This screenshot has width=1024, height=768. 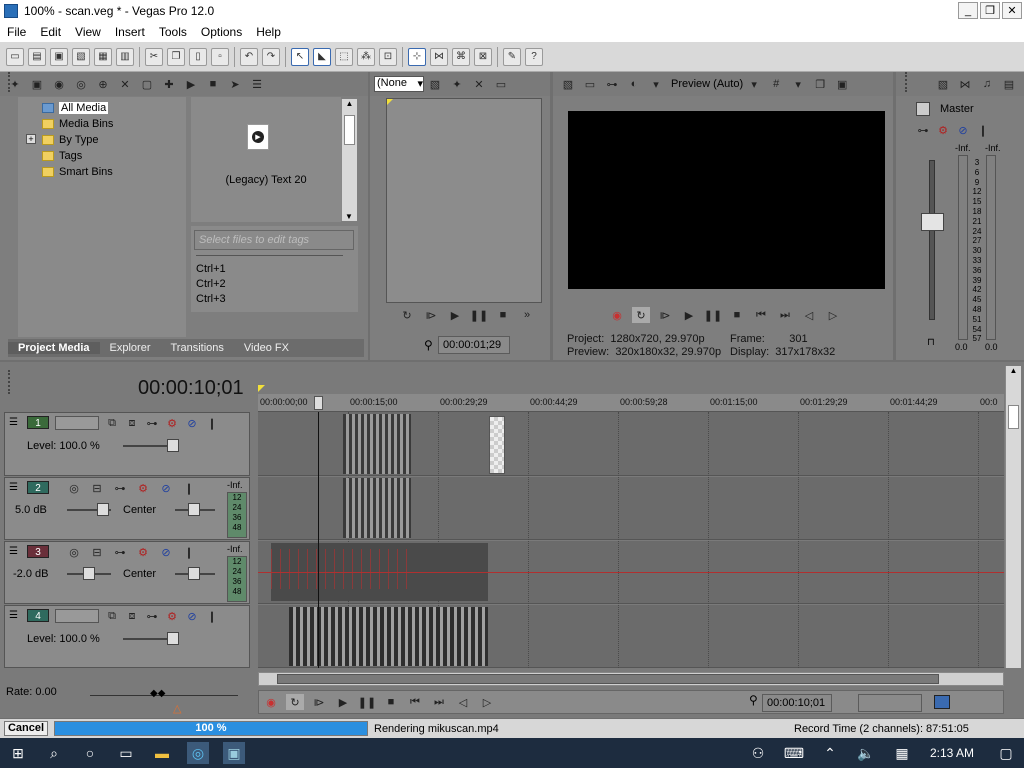 I want to click on shortcut-3: Ctrl+3, so click(x=211, y=299).